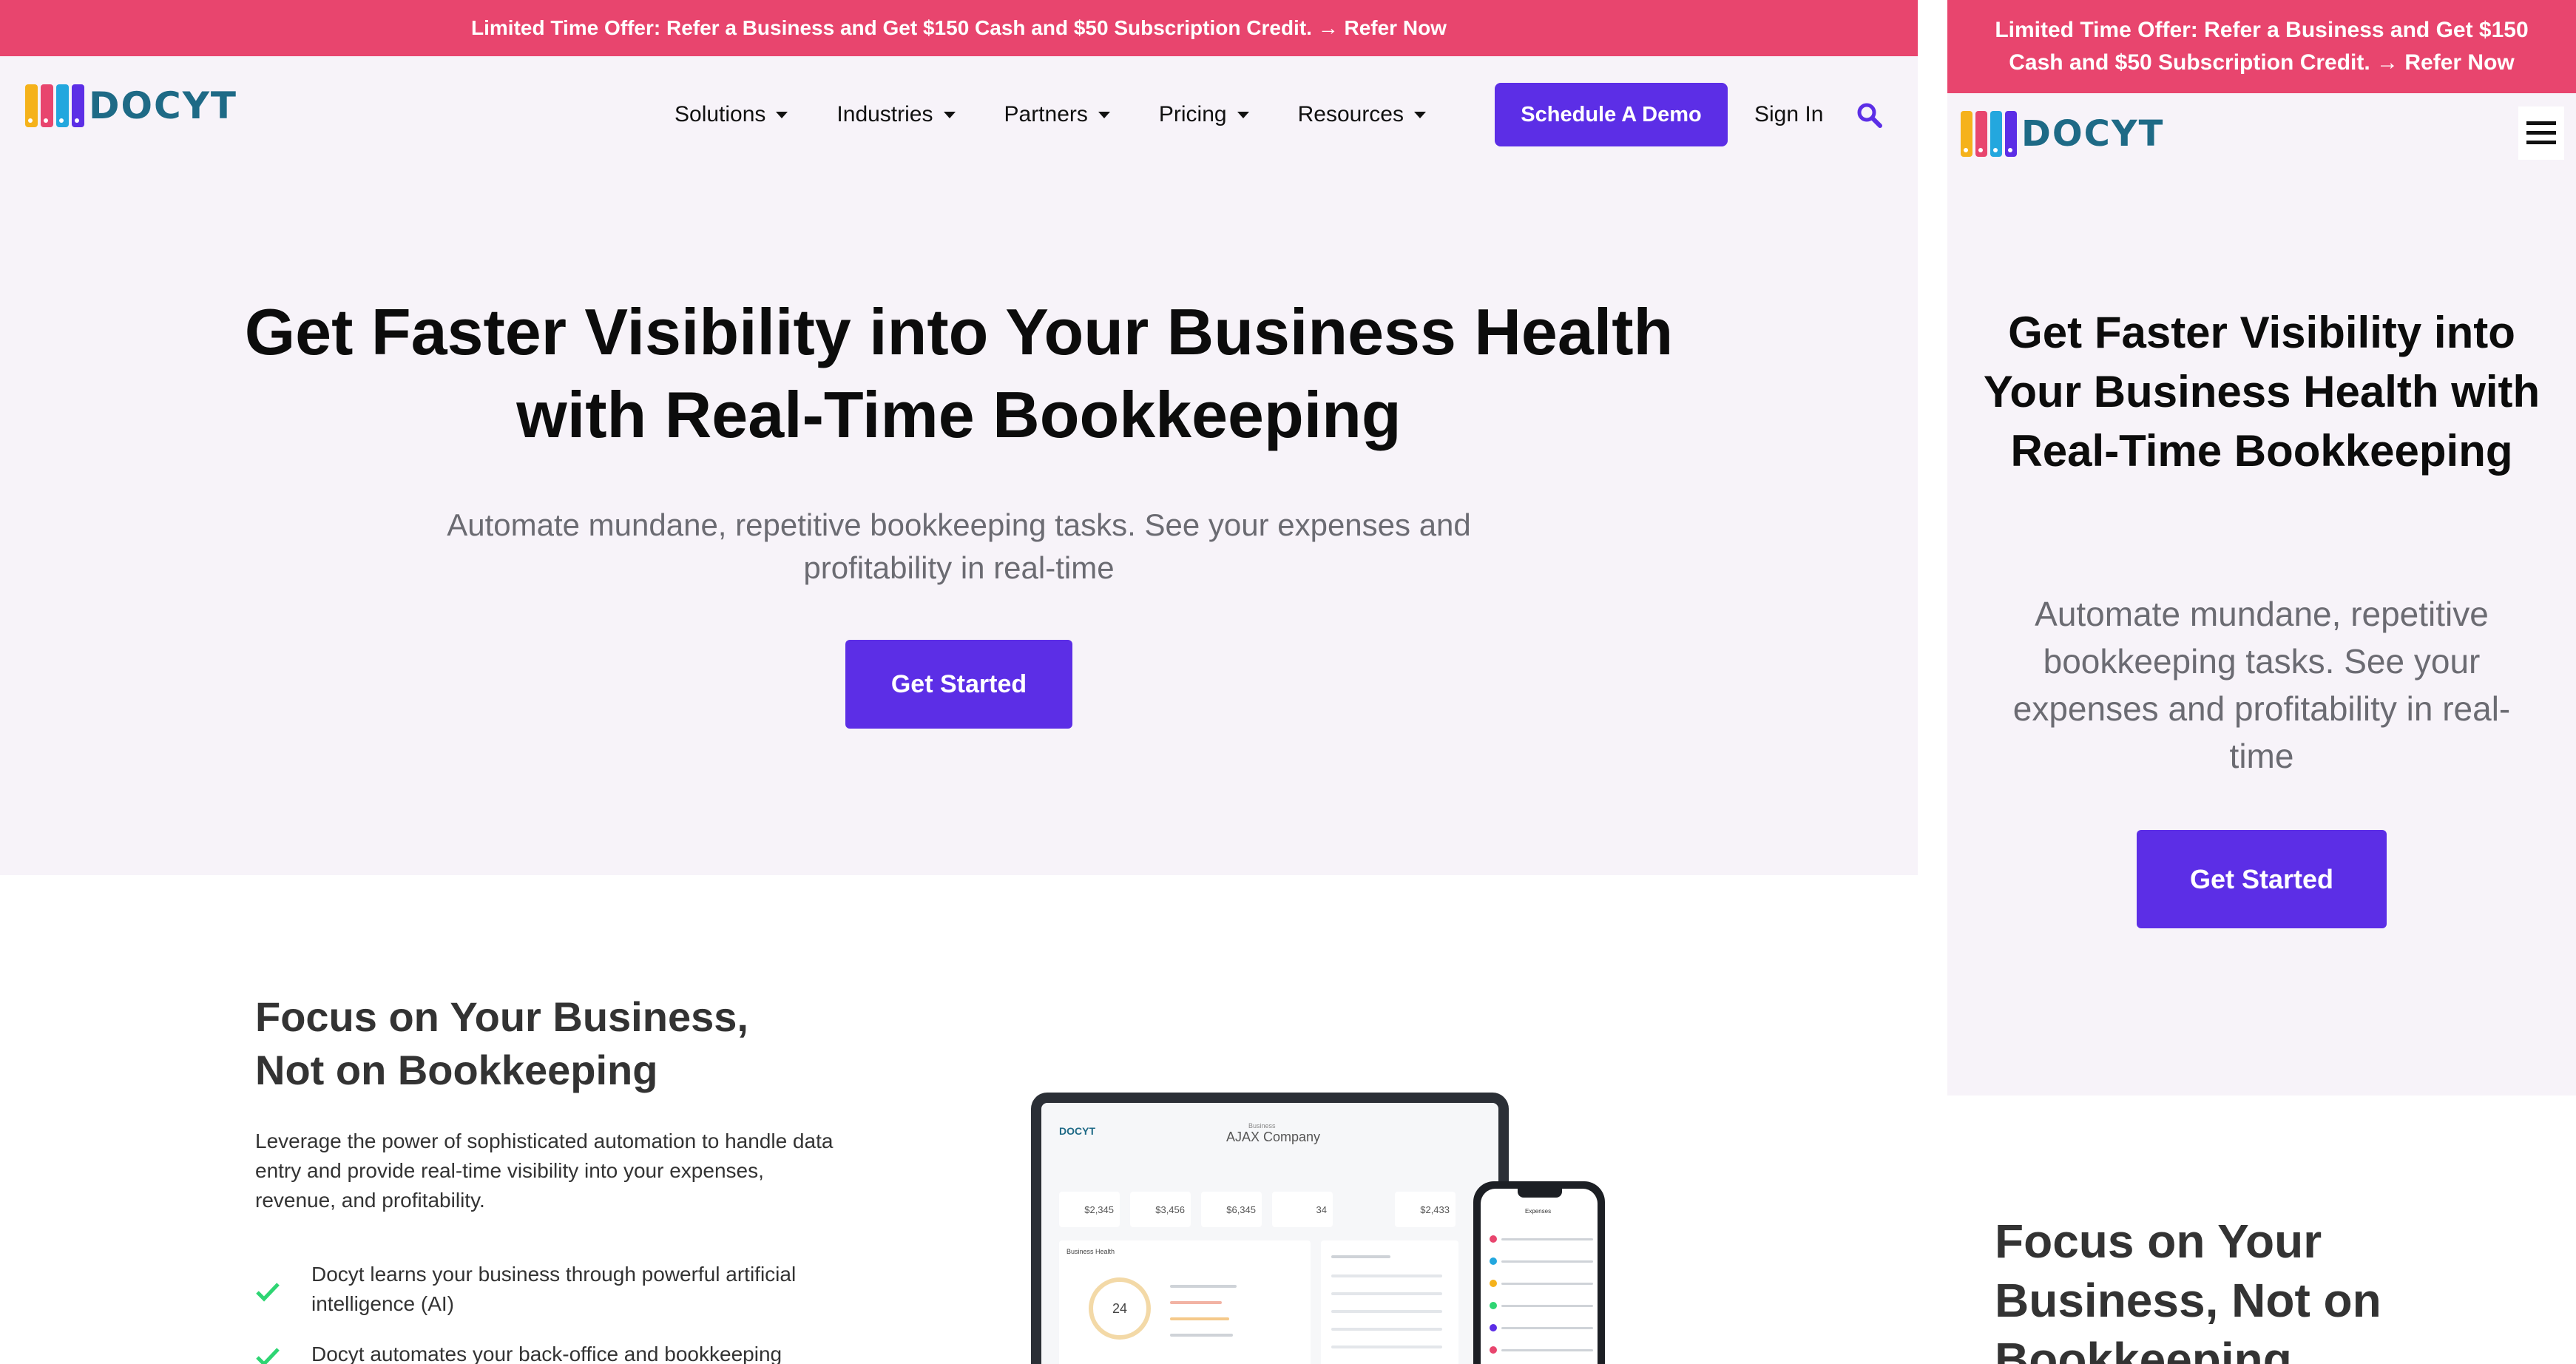  I want to click on hamburger-icon, so click(2541, 132).